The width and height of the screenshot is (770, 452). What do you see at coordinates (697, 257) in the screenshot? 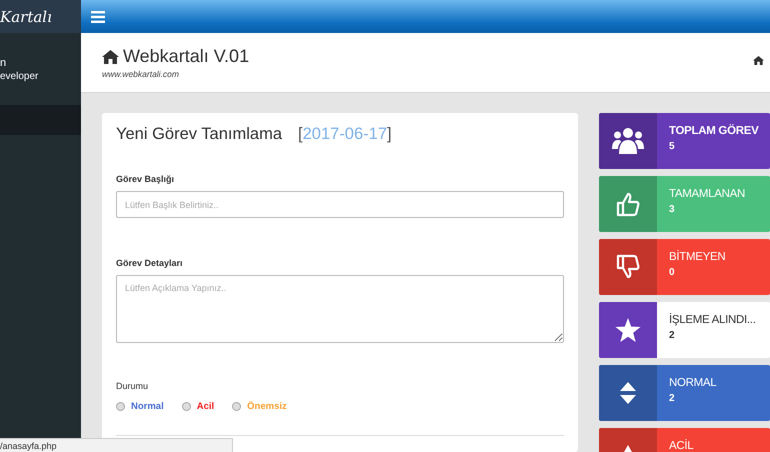
I see `stat-title: BİTMEYEN` at bounding box center [697, 257].